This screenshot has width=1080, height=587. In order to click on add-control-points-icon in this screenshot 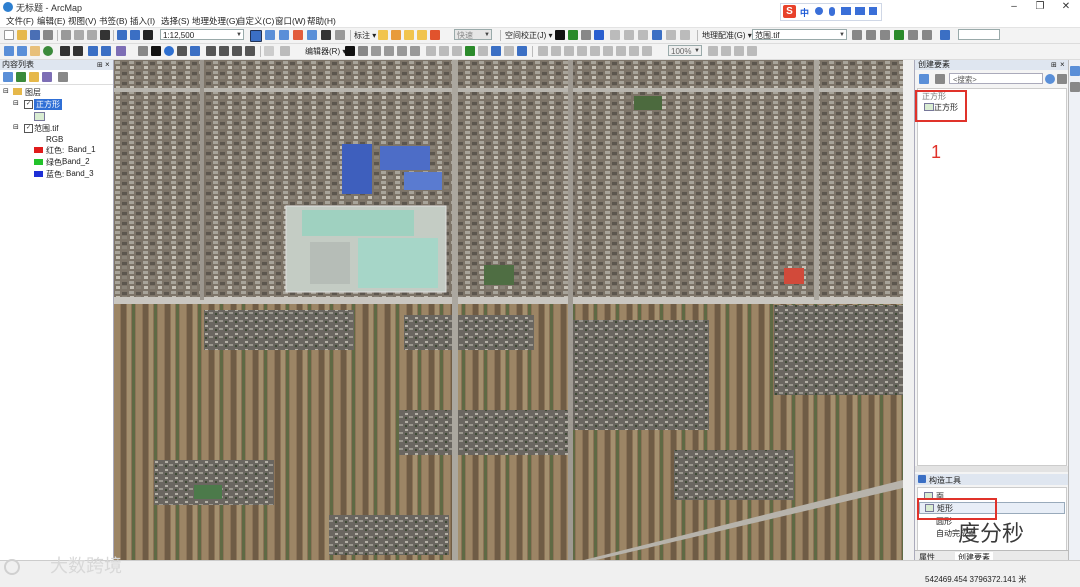, I will do `click(899, 35)`.